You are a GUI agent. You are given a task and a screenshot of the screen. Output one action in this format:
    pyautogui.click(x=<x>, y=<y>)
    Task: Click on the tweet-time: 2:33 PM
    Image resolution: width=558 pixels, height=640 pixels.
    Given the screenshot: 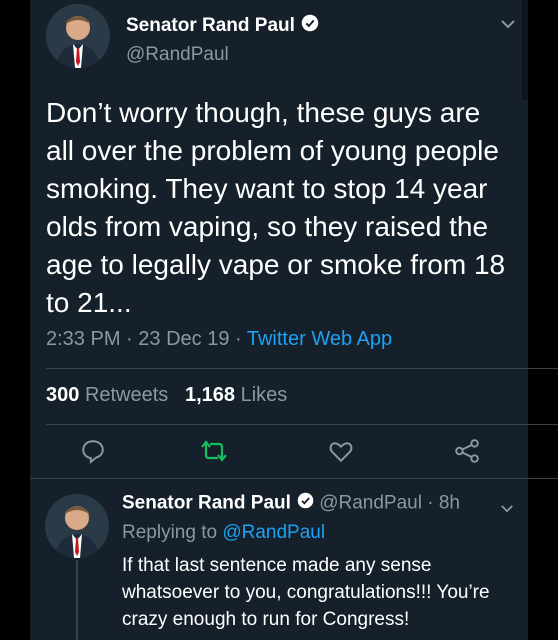 What is the action you would take?
    pyautogui.click(x=83, y=339)
    